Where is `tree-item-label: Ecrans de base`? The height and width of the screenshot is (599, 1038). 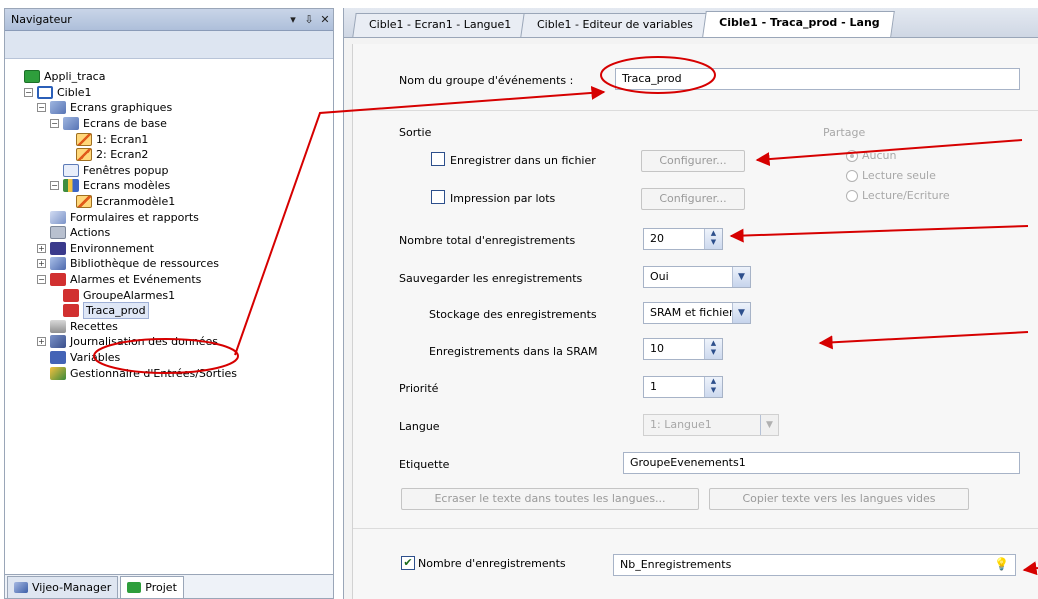 tree-item-label: Ecrans de base is located at coordinates (125, 124).